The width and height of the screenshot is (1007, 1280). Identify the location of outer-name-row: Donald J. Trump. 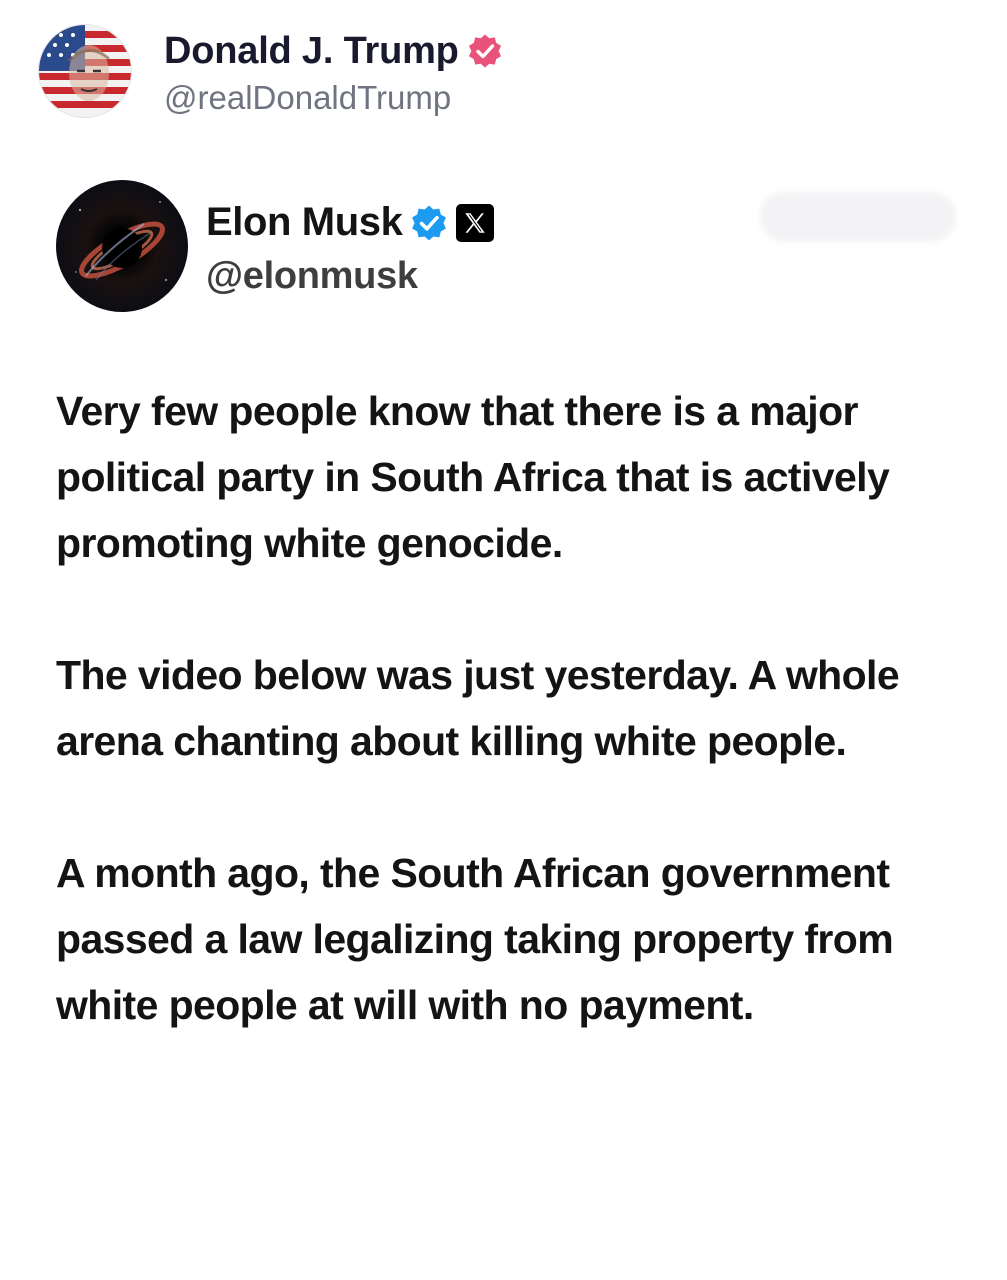
(333, 51).